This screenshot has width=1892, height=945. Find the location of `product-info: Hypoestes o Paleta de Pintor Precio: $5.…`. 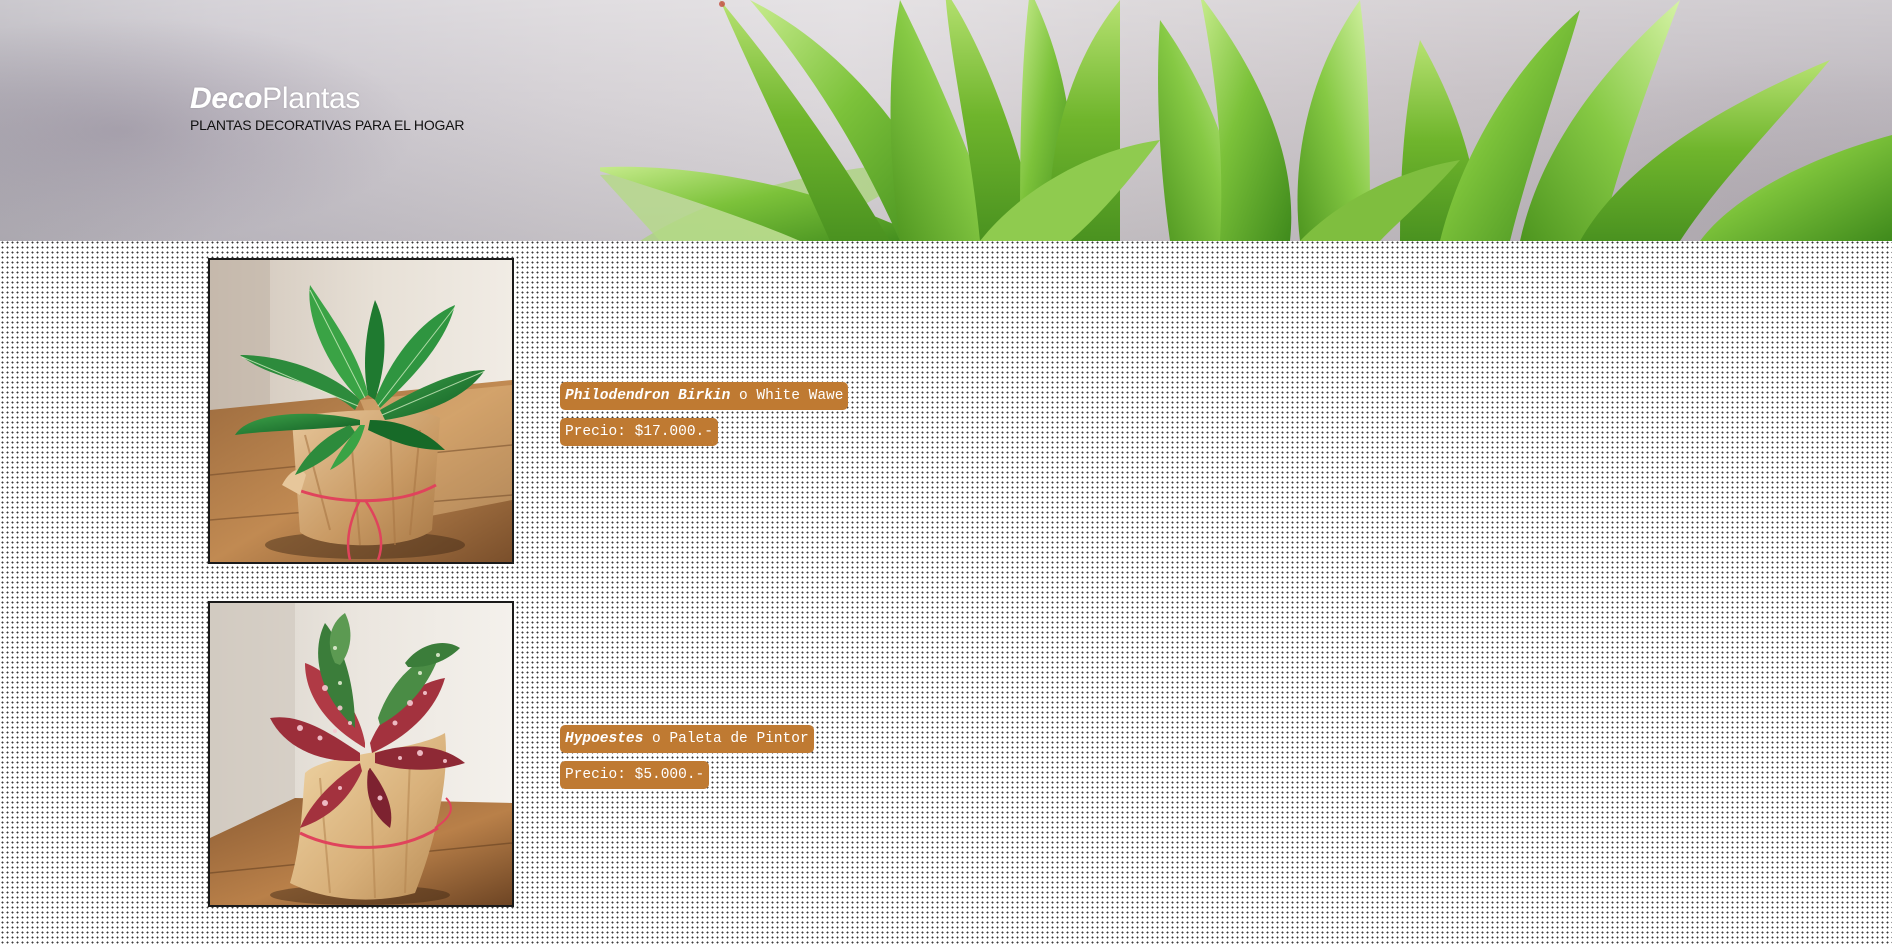

product-info: Hypoestes o Paleta de Pintor Precio: $5.… is located at coordinates (740, 761).